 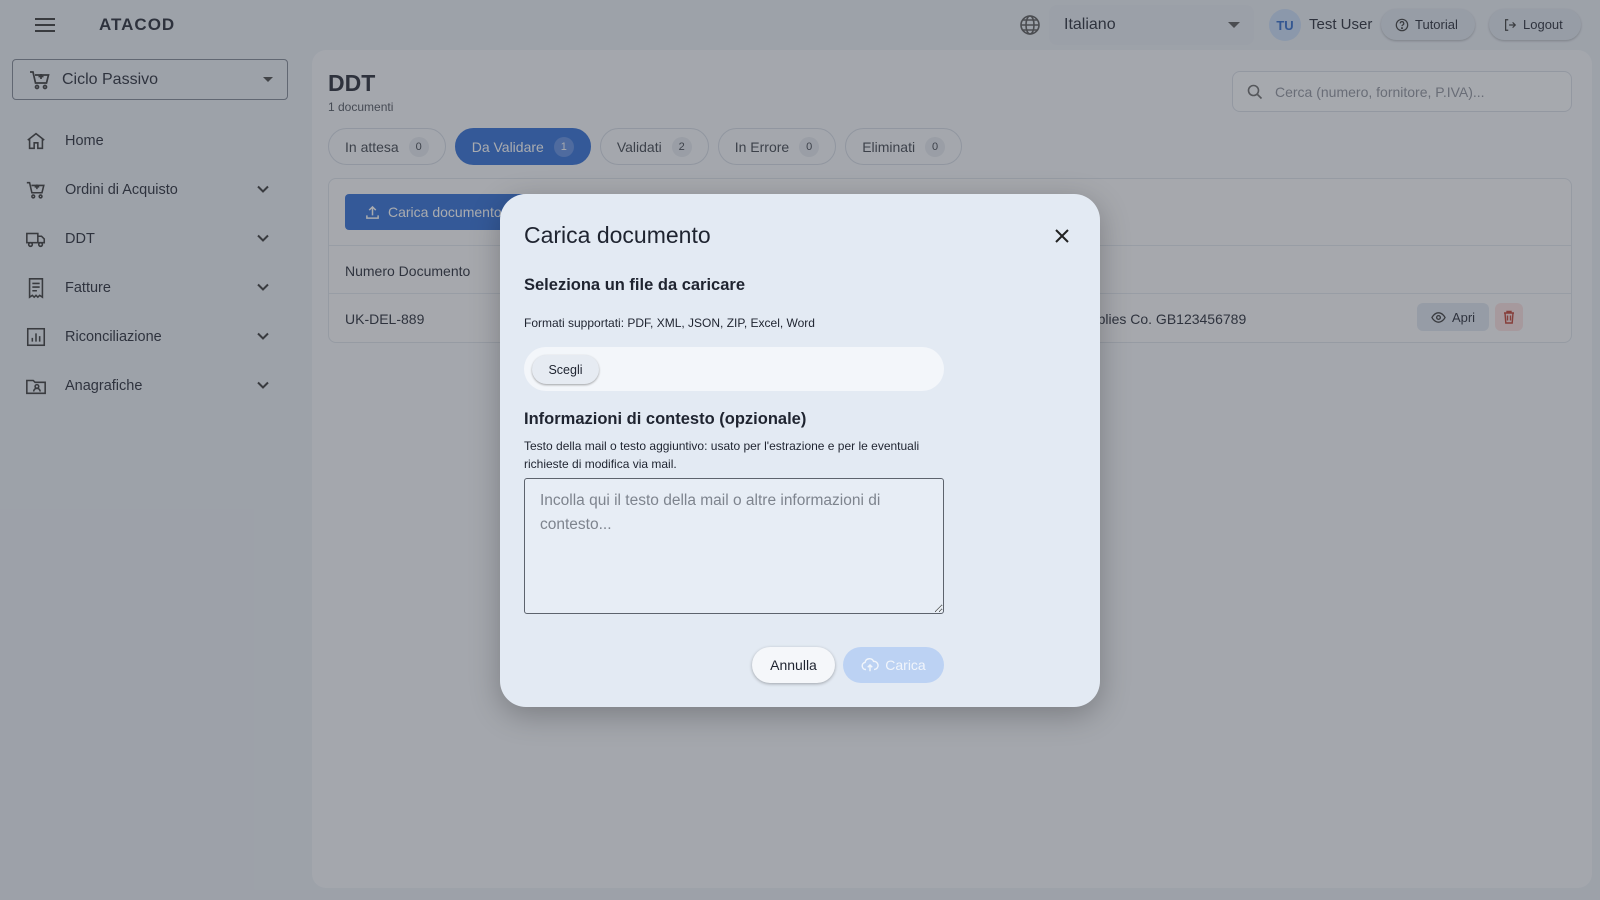 What do you see at coordinates (734, 369) in the screenshot?
I see `file-input: Scegli` at bounding box center [734, 369].